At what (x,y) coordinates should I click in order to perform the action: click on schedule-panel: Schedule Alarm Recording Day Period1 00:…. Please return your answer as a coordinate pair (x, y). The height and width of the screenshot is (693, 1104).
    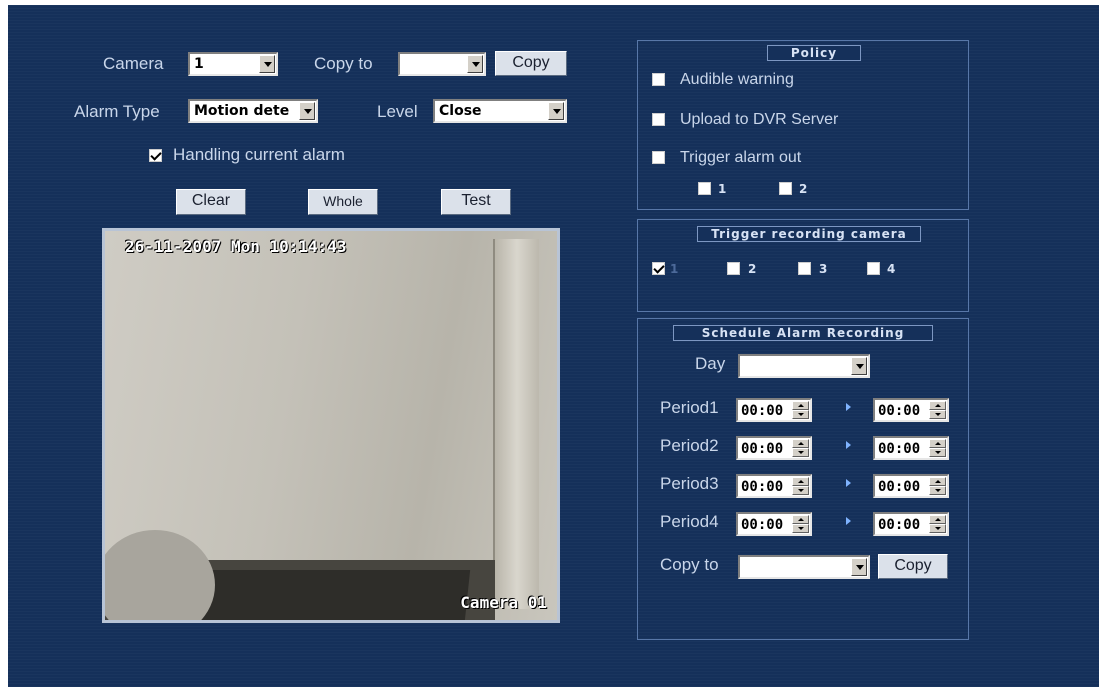
    Looking at the image, I should click on (803, 479).